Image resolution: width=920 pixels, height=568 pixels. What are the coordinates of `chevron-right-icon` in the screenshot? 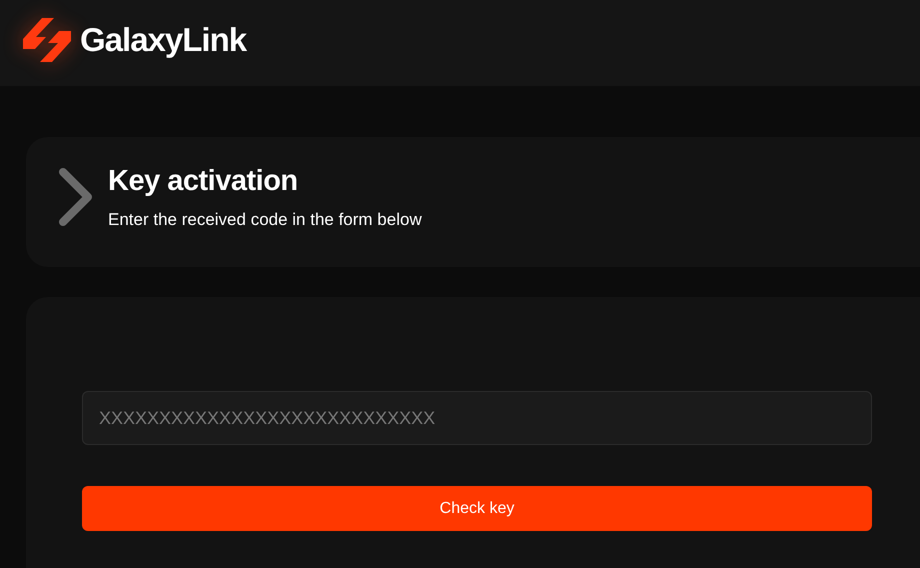 It's located at (76, 197).